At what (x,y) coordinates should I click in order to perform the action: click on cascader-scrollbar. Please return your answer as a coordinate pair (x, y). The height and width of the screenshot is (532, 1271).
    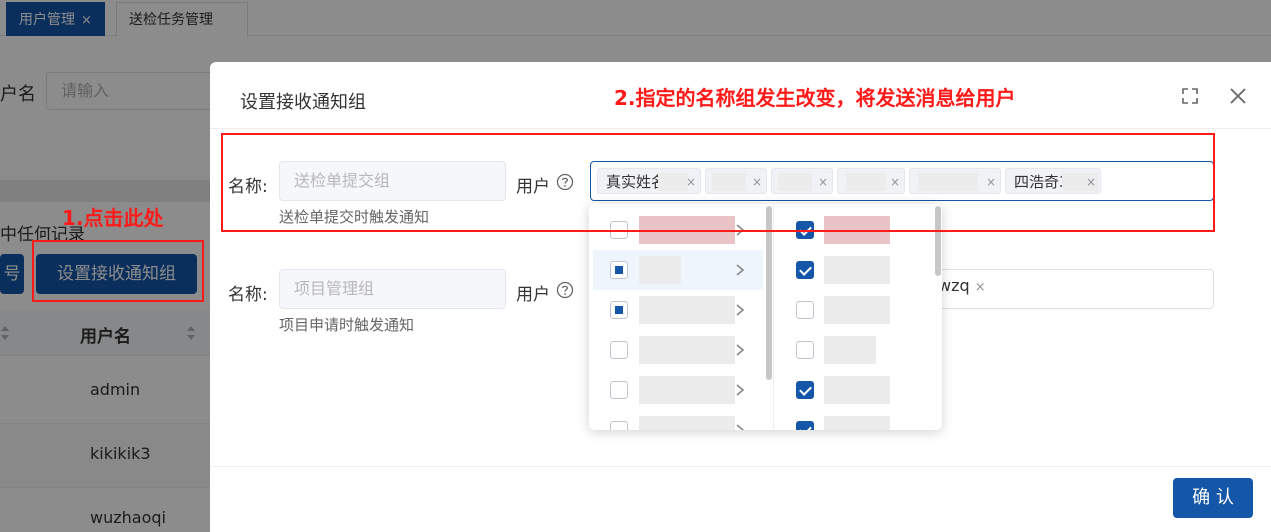
    Looking at the image, I should click on (769, 293).